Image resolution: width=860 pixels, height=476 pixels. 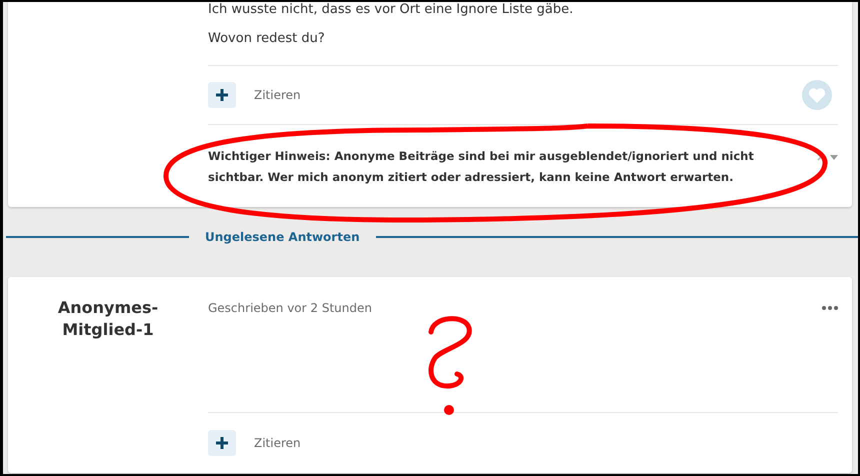 I want to click on section-heading: Ungelesene Antworten, so click(x=282, y=237).